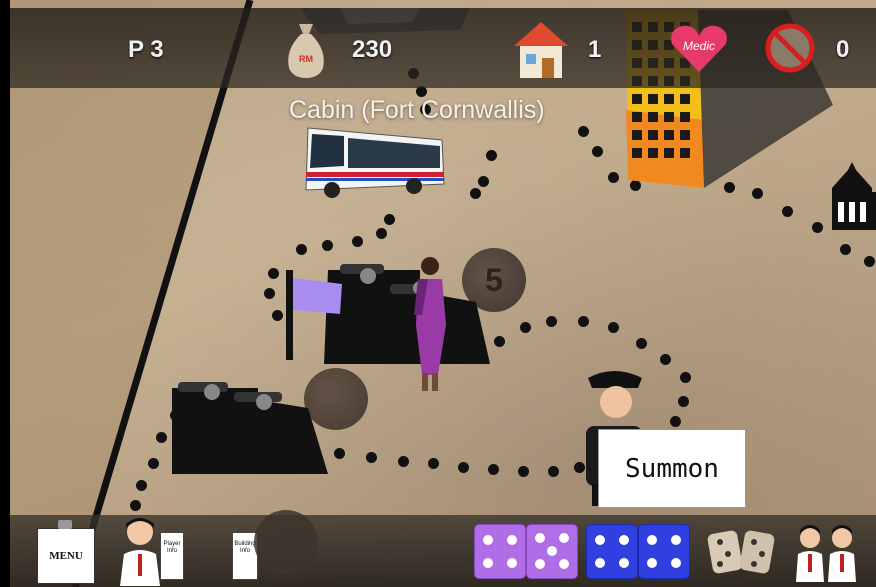 The width and height of the screenshot is (876, 587). I want to click on money-bag-text: RM, so click(306, 59).